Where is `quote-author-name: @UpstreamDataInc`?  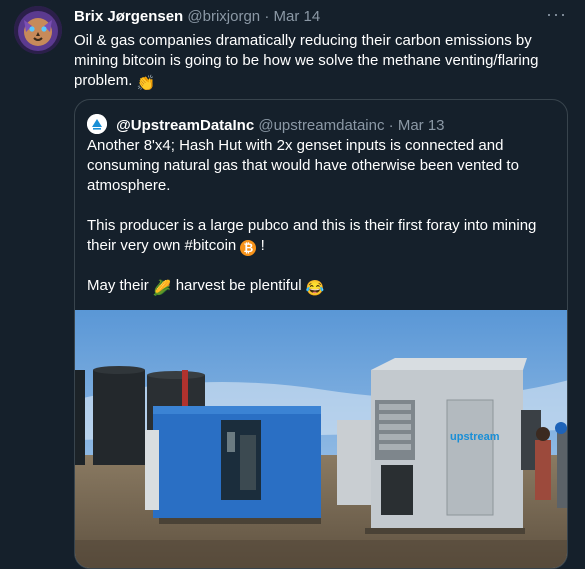
quote-author-name: @UpstreamDataInc is located at coordinates (185, 125).